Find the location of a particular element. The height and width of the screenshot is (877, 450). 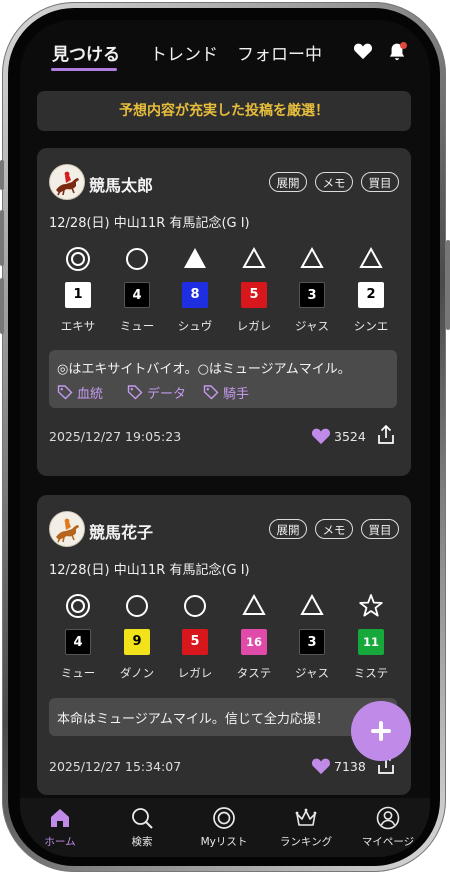

pick-item: 1 エキサ is located at coordinates (78, 291).